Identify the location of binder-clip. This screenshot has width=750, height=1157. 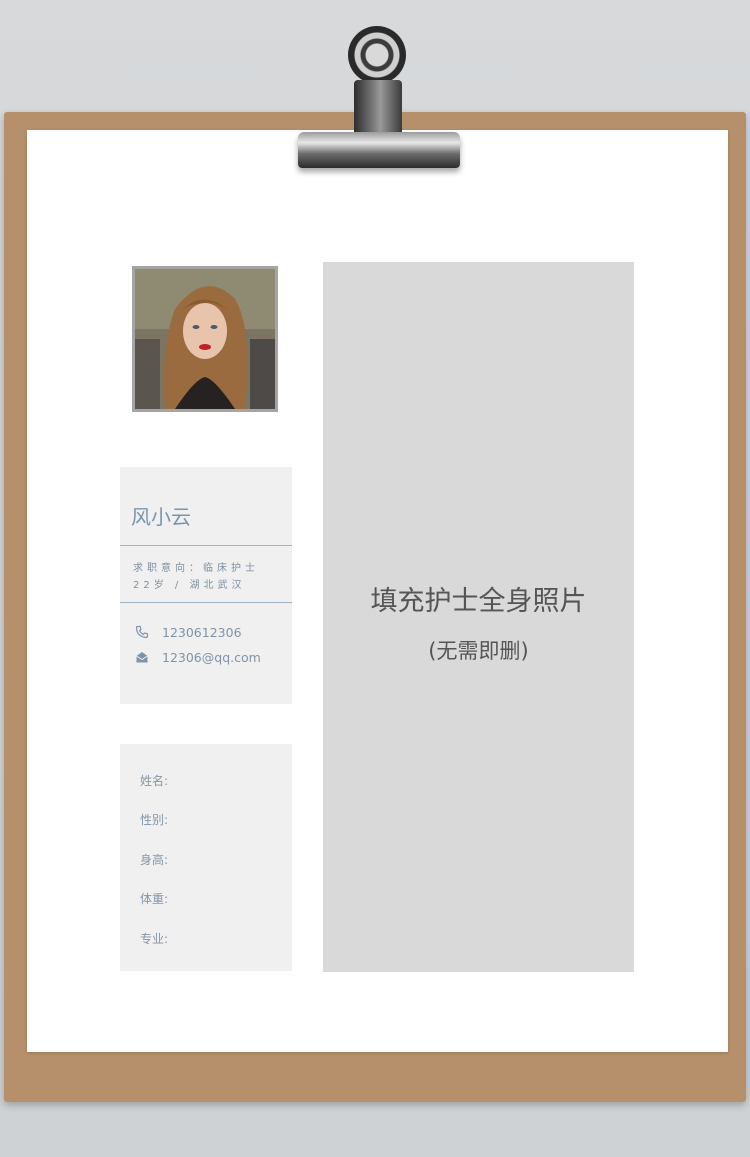
(374, 98).